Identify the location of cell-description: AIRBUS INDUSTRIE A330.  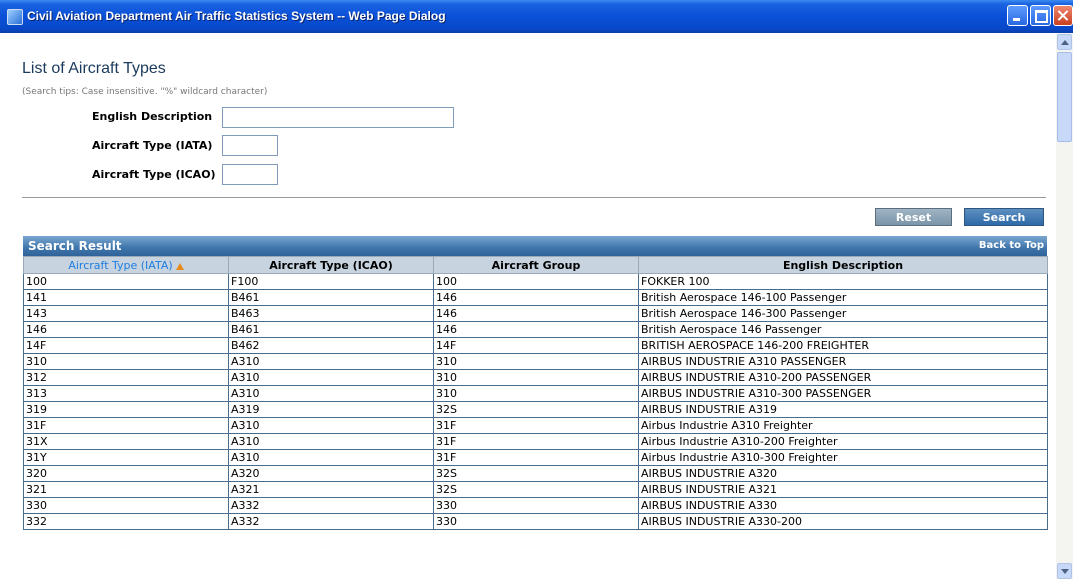
(843, 505).